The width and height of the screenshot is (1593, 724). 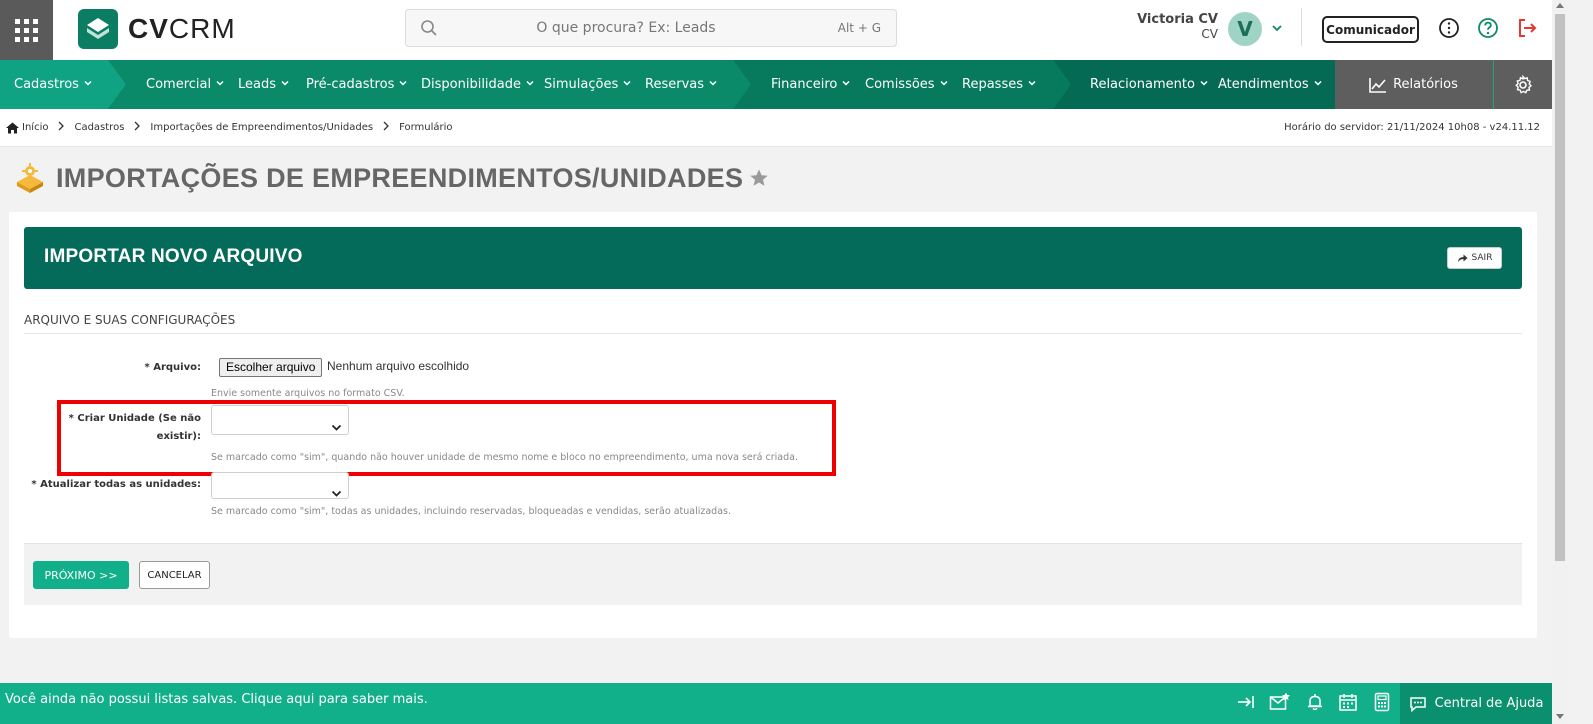 What do you see at coordinates (99, 127) in the screenshot?
I see `breadcrumb-cadastros: Cadastros` at bounding box center [99, 127].